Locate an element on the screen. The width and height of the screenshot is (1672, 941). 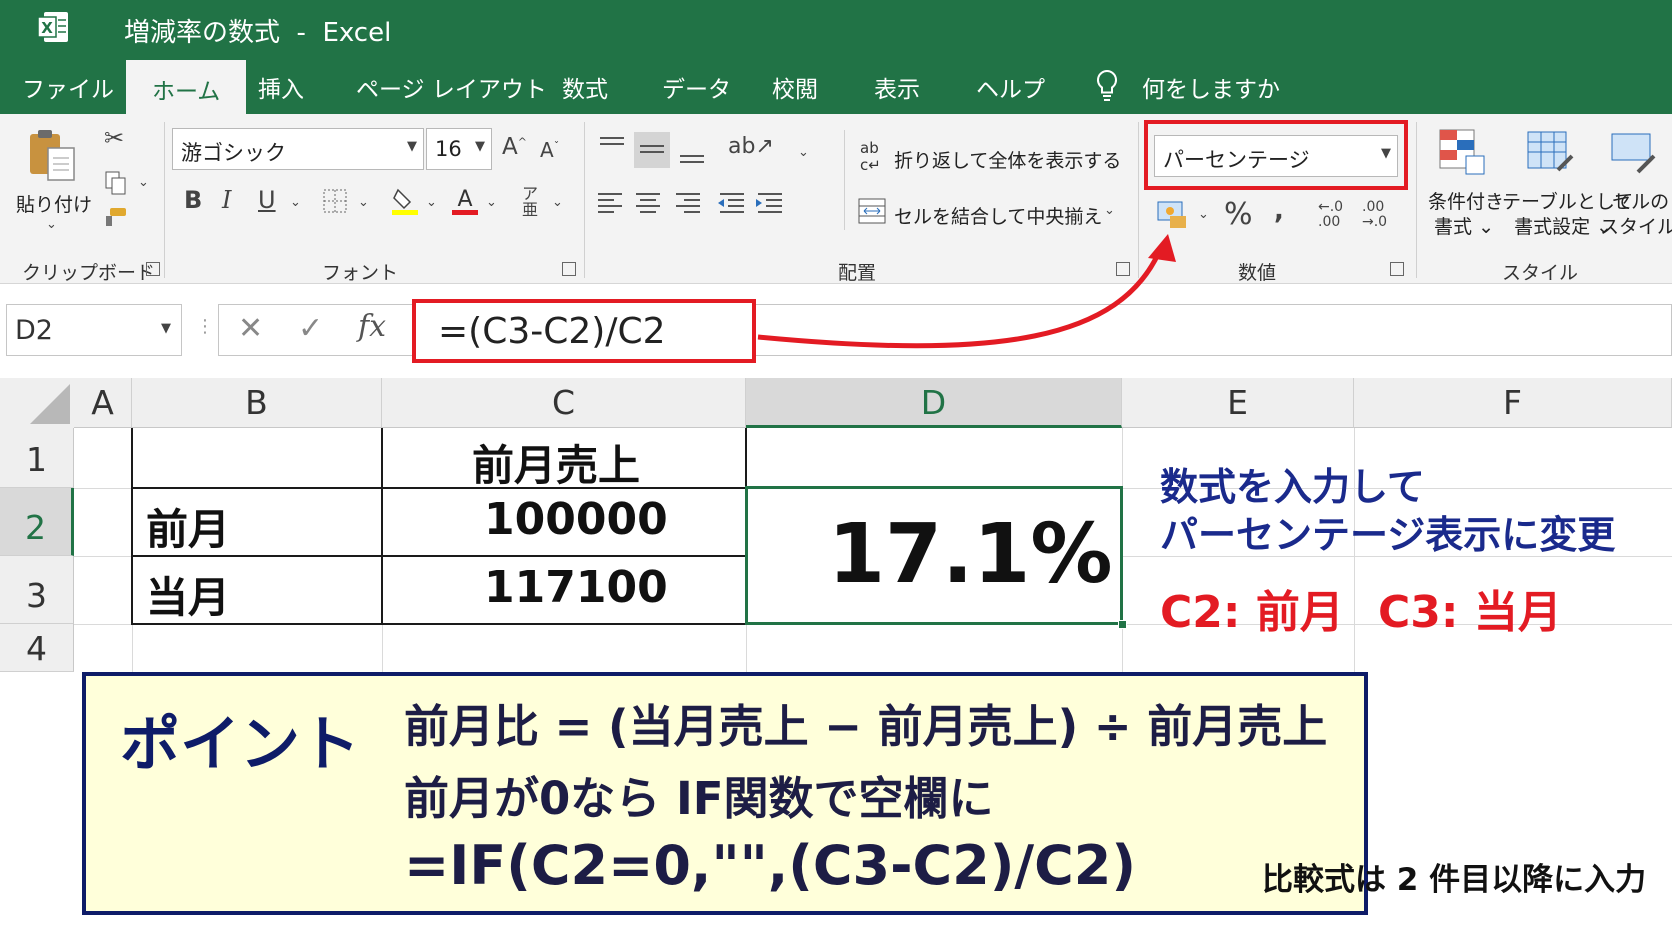
cell-styles-button: セルのスタイル ⌄ is located at coordinates (1636, 214).